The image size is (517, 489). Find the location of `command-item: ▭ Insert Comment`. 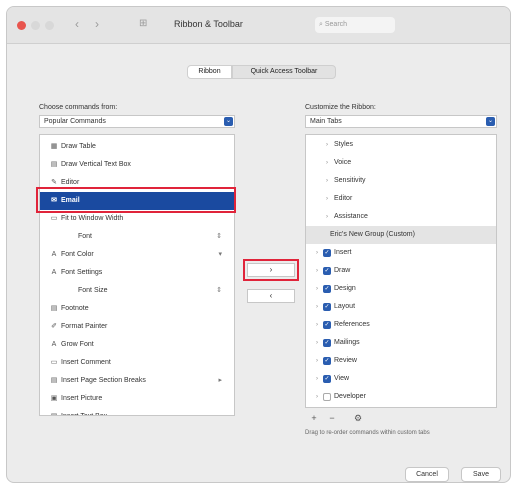

command-item: ▭ Insert Comment is located at coordinates (137, 363).